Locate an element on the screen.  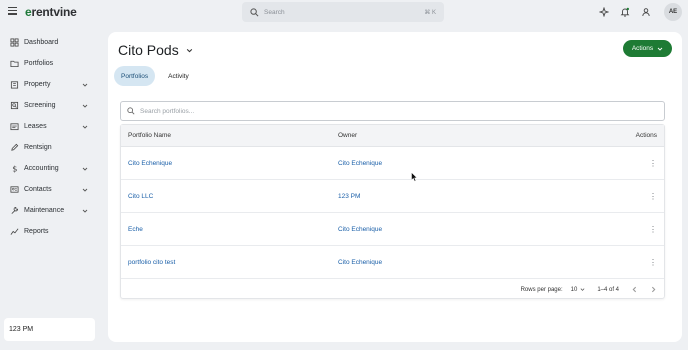
table-row: Eche Cito Echenique ⋮ is located at coordinates (392, 229).